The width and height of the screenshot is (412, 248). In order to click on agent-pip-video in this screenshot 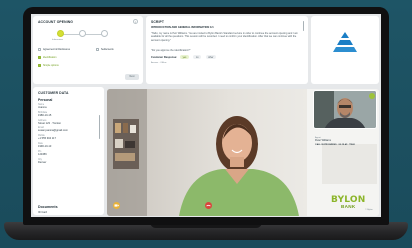, I will do `click(345, 109)`.